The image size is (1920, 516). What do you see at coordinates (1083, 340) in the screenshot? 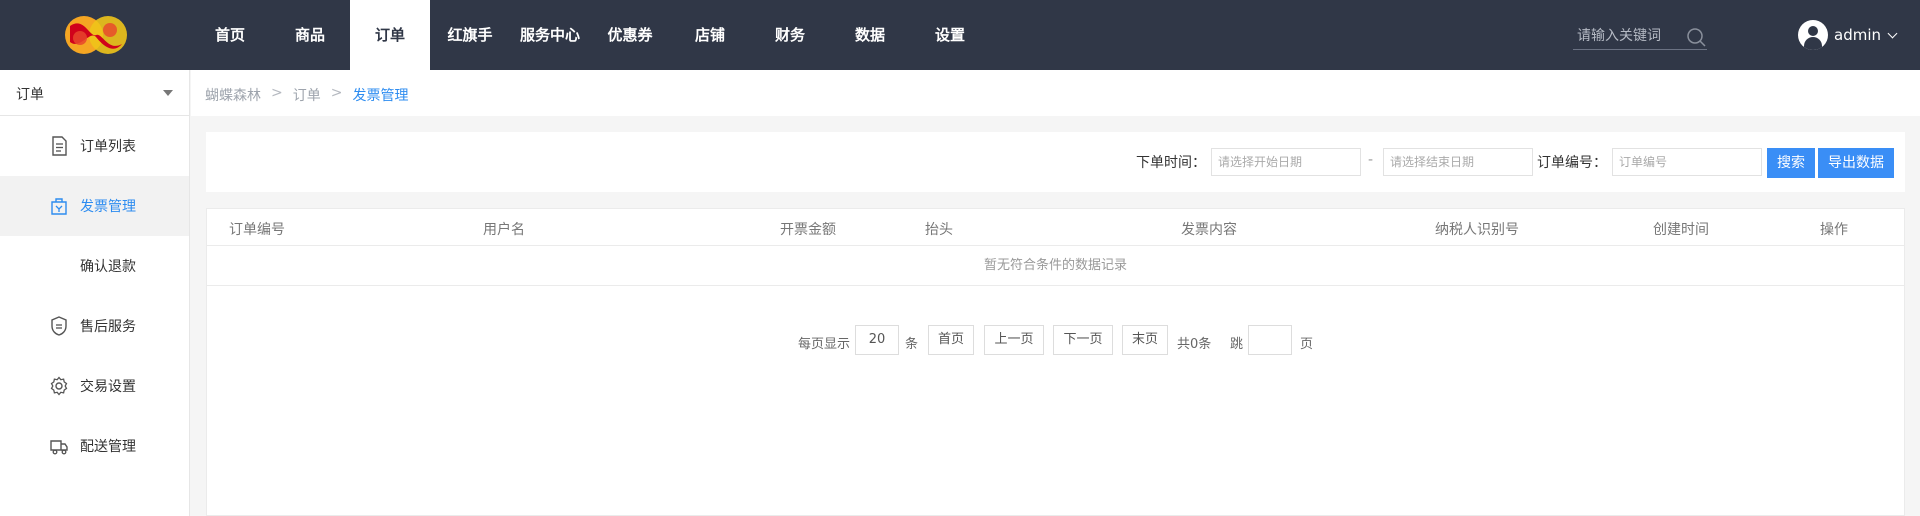
I see `next-page-button: 下一页` at bounding box center [1083, 340].